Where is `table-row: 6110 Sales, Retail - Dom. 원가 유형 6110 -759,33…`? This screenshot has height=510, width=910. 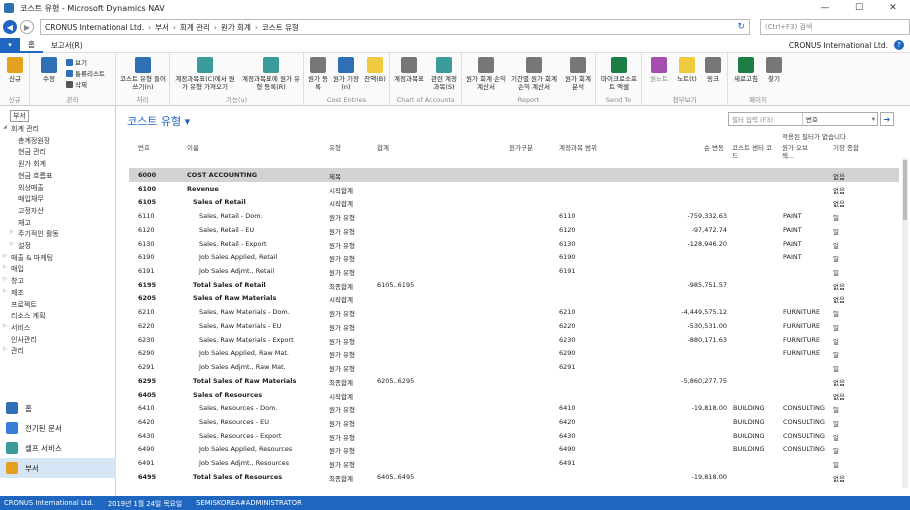
table-row: 6110 Sales, Retail - Dom. 원가 유형 6110 -759,33… is located at coordinates (514, 216).